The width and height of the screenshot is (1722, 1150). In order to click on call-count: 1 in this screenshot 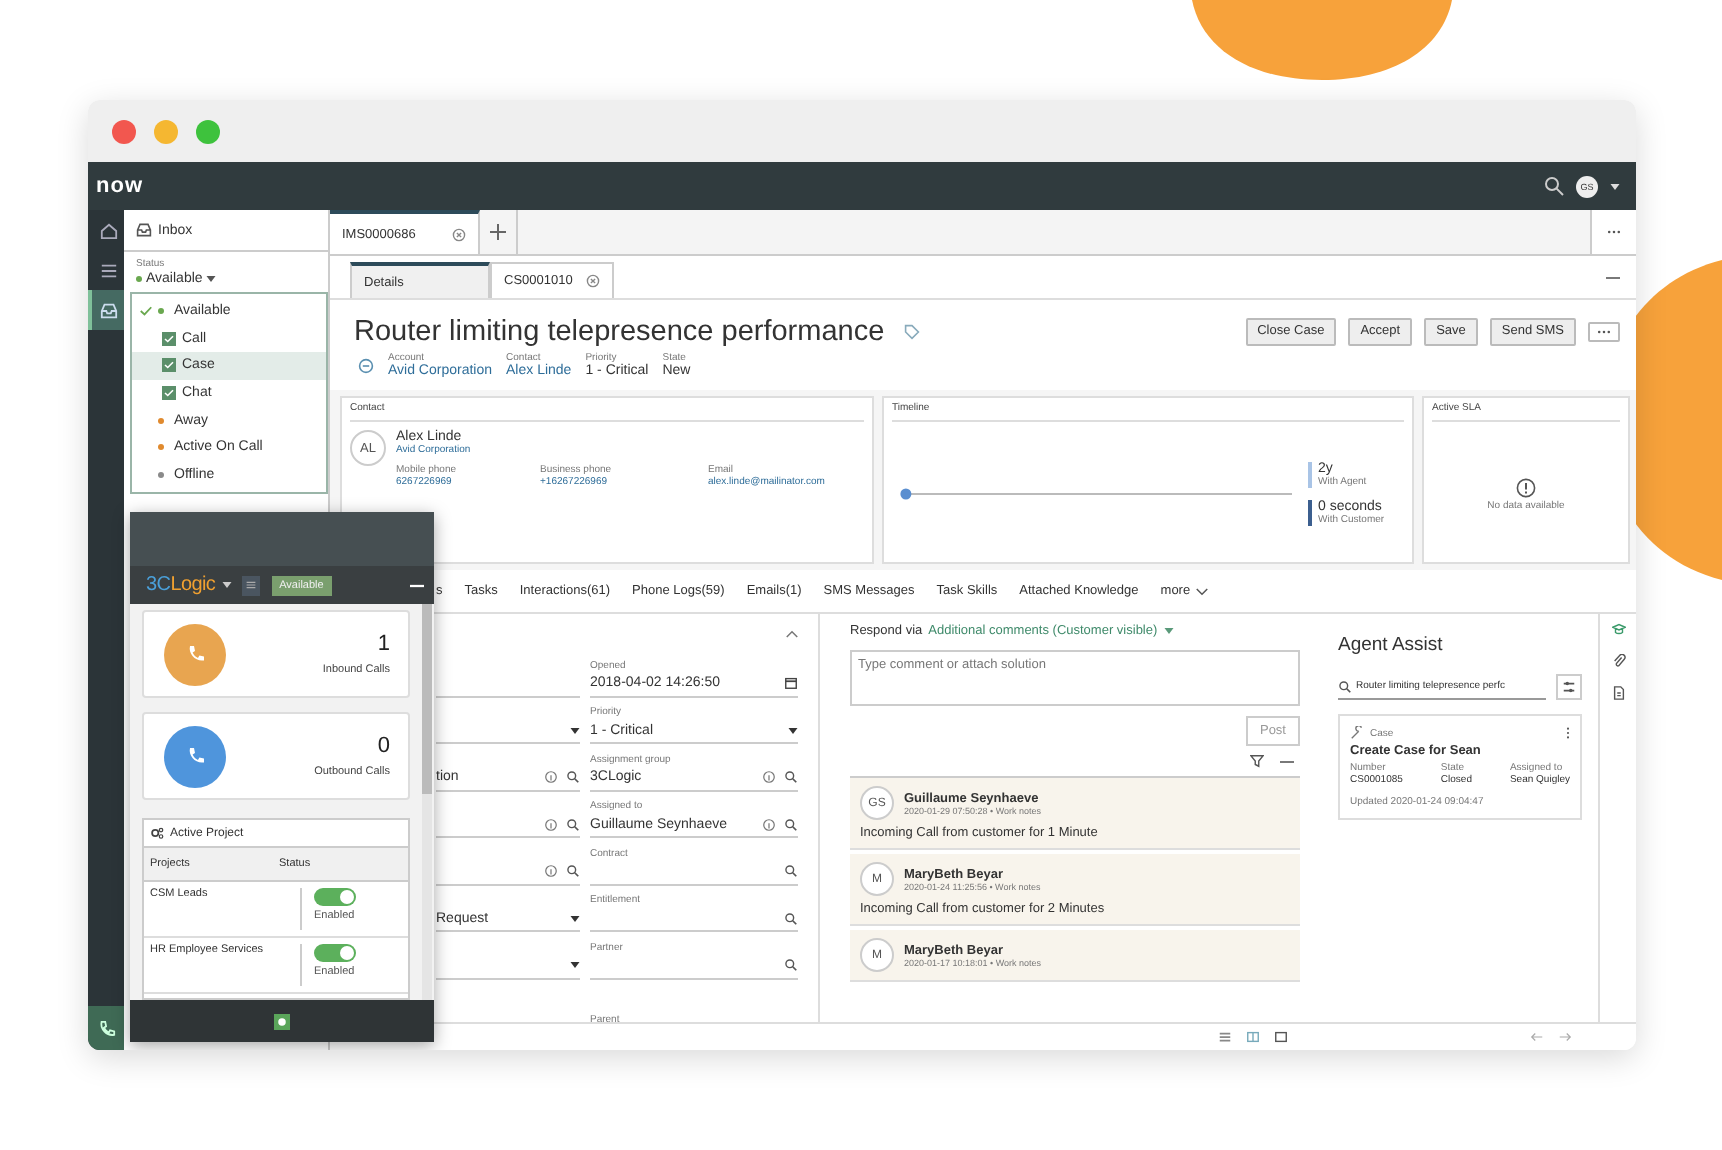, I will do `click(383, 644)`.